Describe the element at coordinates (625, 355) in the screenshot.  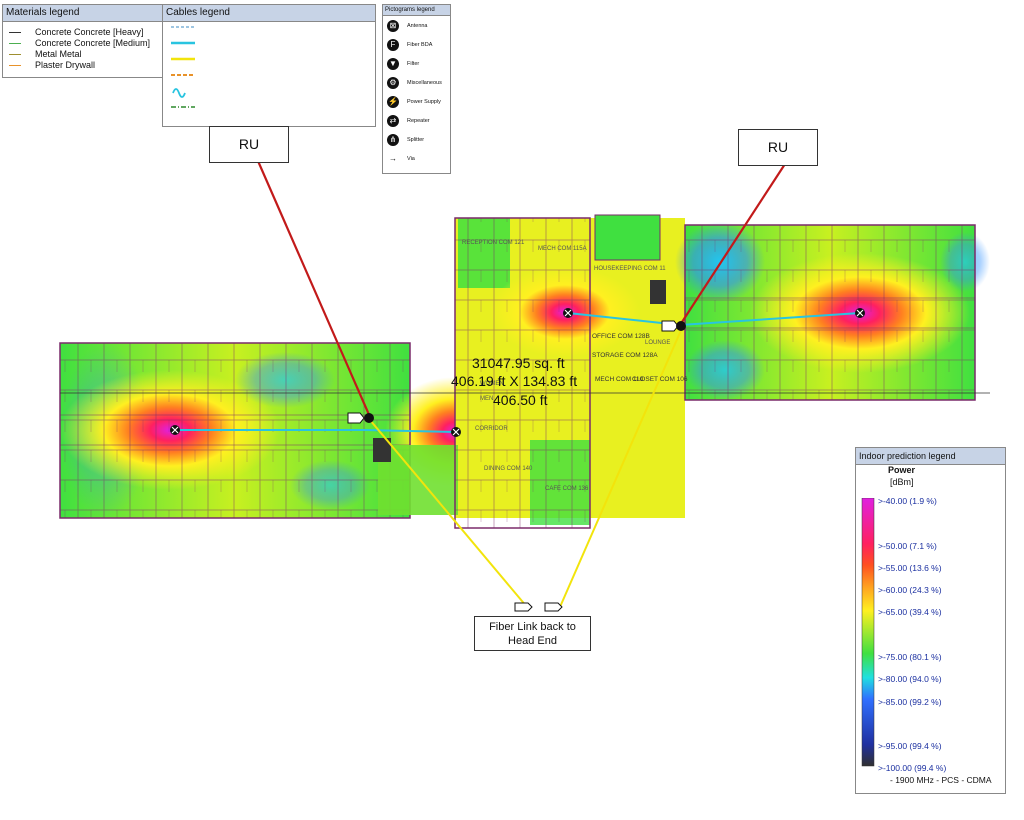
I see `room-label: STORAGE COM 128A` at that location.